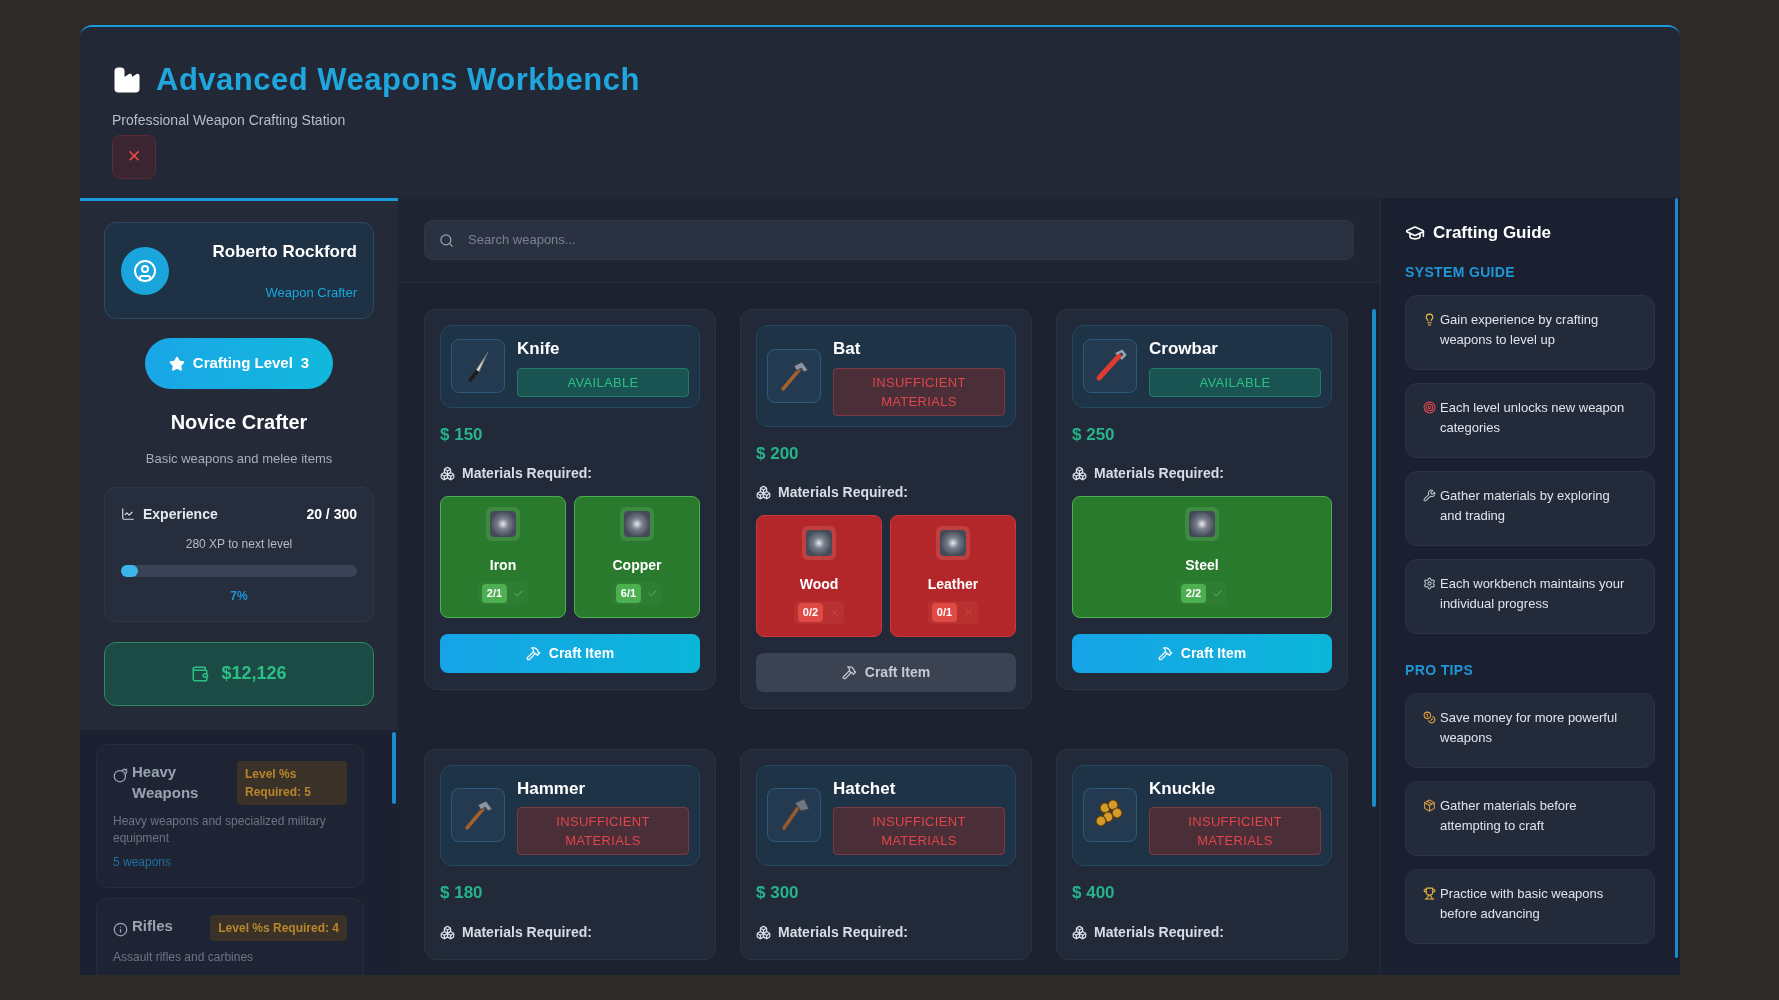 The height and width of the screenshot is (1000, 1779). Describe the element at coordinates (398, 80) in the screenshot. I see `window-title: Advanced Weapons Workbench` at that location.